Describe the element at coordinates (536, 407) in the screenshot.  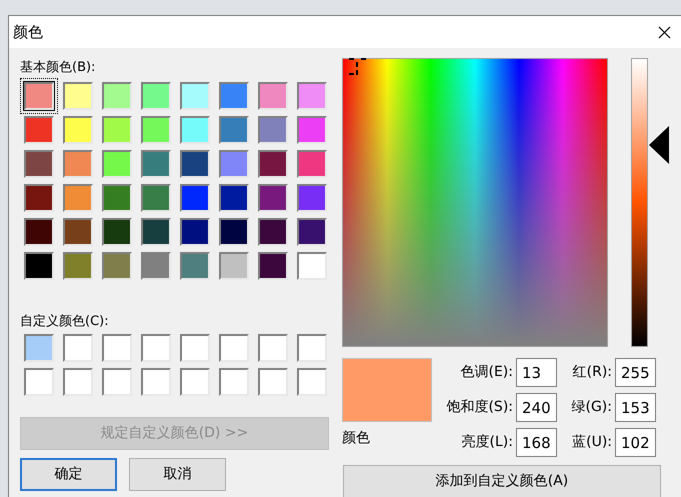
I see `hsl-field: 240` at that location.